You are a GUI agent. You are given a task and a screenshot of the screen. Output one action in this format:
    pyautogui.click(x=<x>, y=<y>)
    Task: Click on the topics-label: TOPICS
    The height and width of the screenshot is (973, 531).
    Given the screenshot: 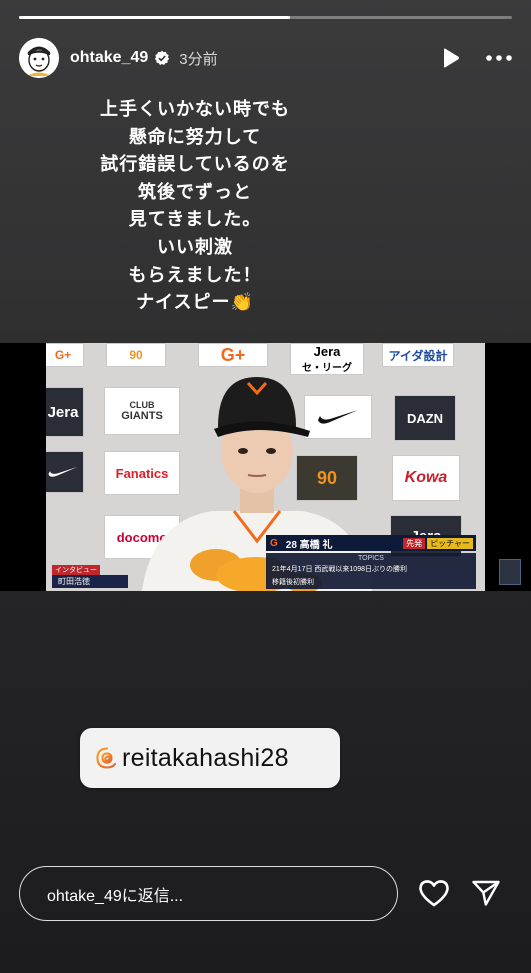 What is the action you would take?
    pyautogui.click(x=371, y=558)
    